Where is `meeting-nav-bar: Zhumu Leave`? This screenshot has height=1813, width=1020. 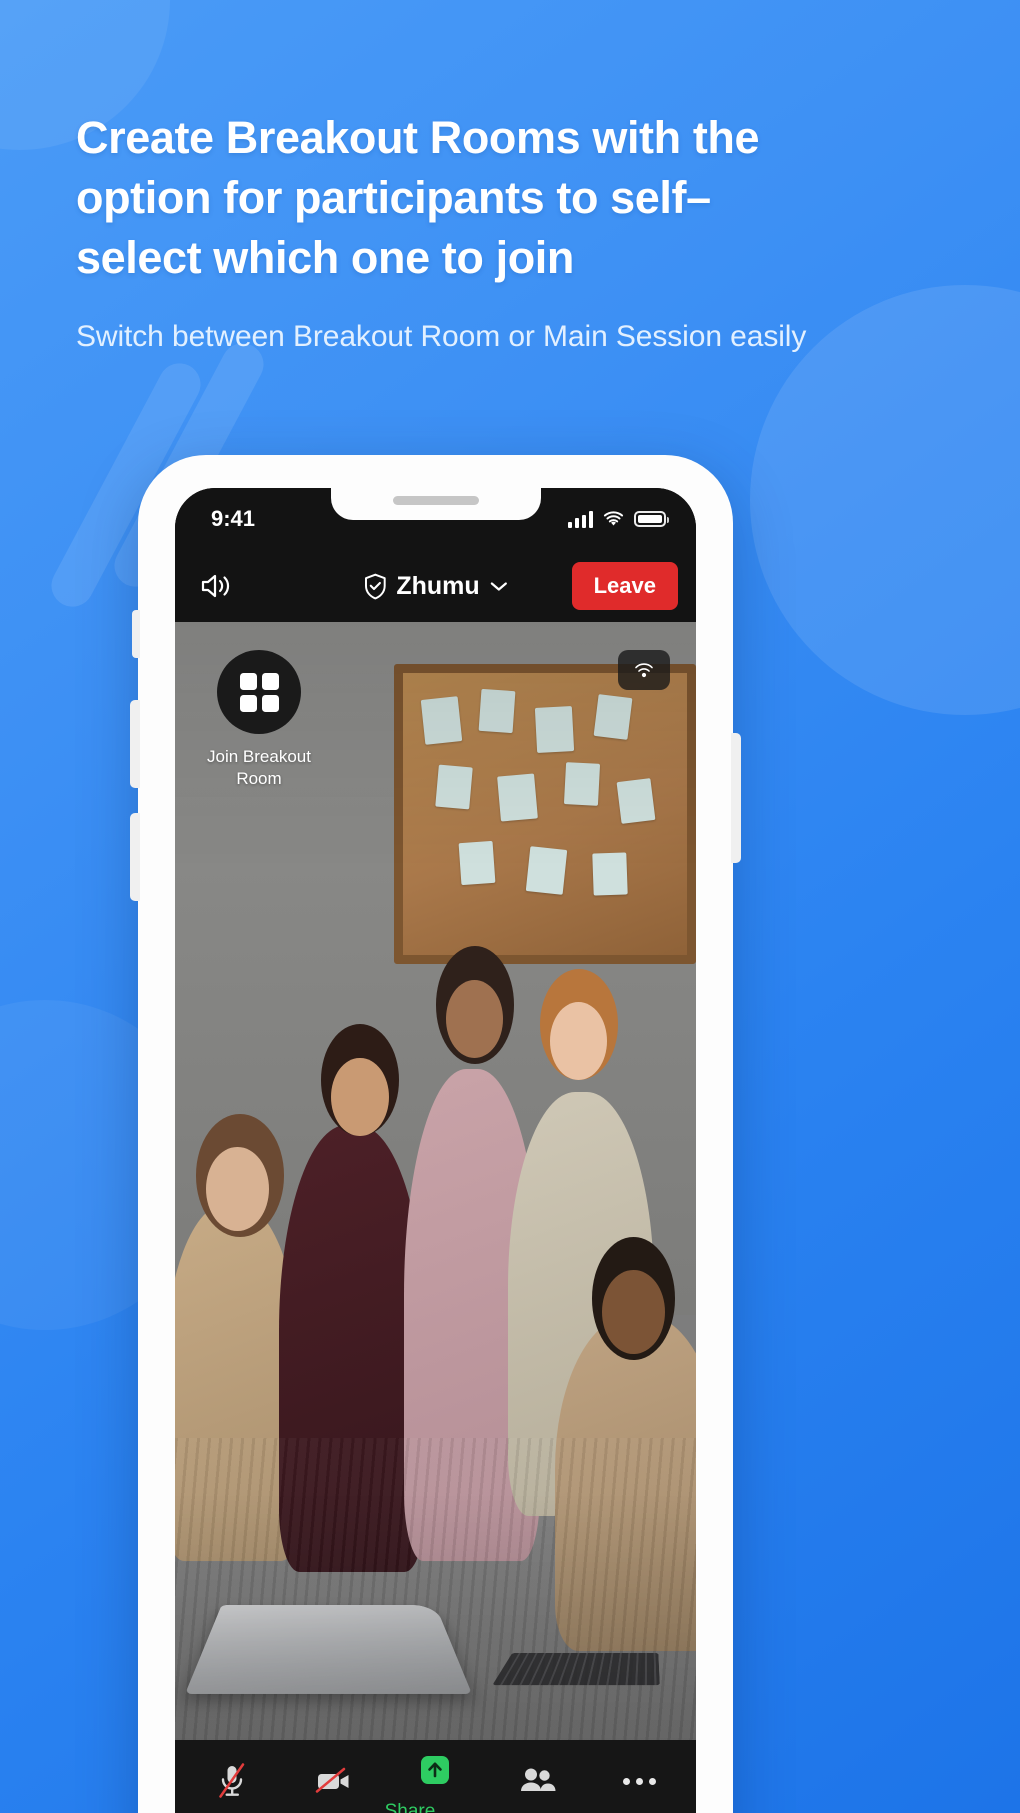
meeting-nav-bar: Zhumu Leave is located at coordinates (435, 586).